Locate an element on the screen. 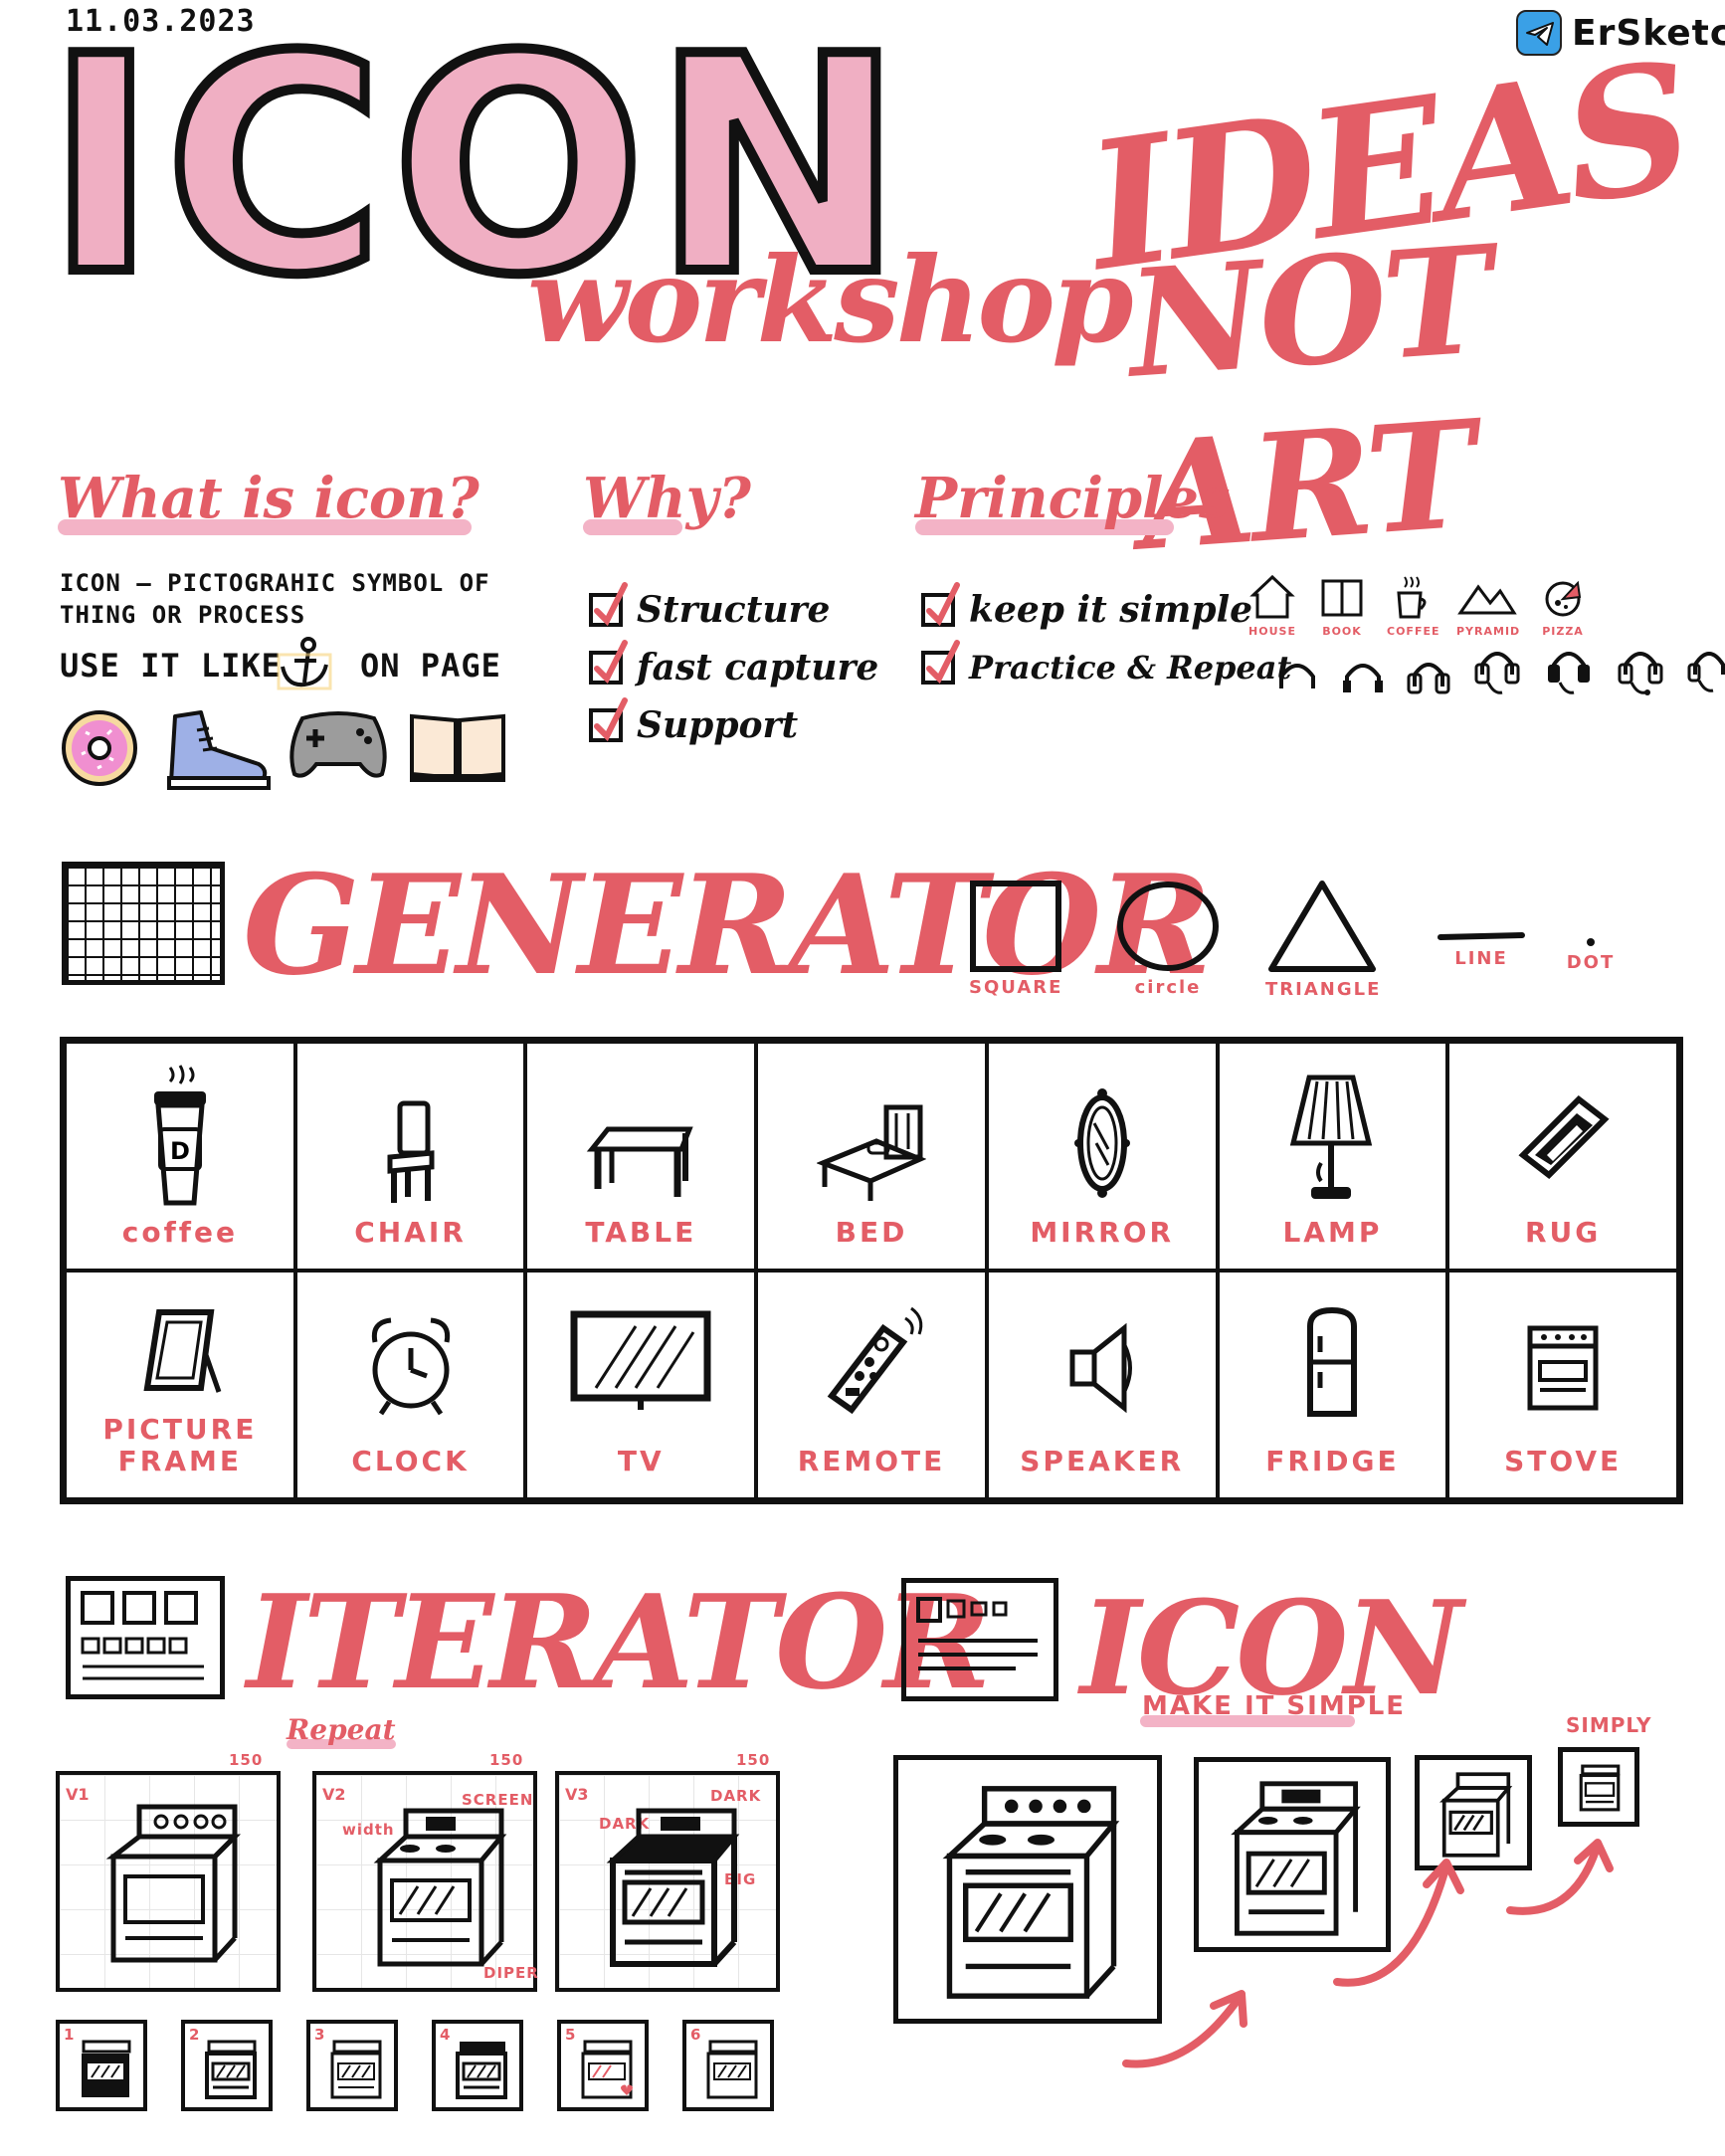 Image resolution: width=1725 pixels, height=2156 pixels. iterator-sub: Repeat is located at coordinates (342, 1729).